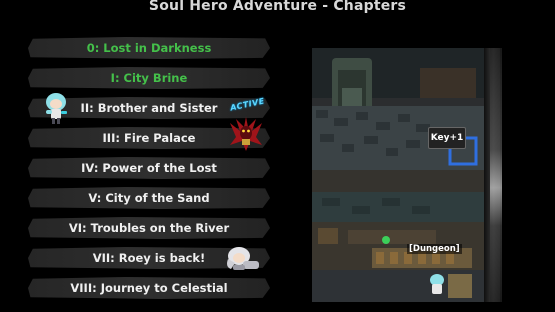 The width and height of the screenshot is (555, 312). Describe the element at coordinates (149, 48) in the screenshot. I see `chapter-item-0: 0: Lost in Darkness` at that location.